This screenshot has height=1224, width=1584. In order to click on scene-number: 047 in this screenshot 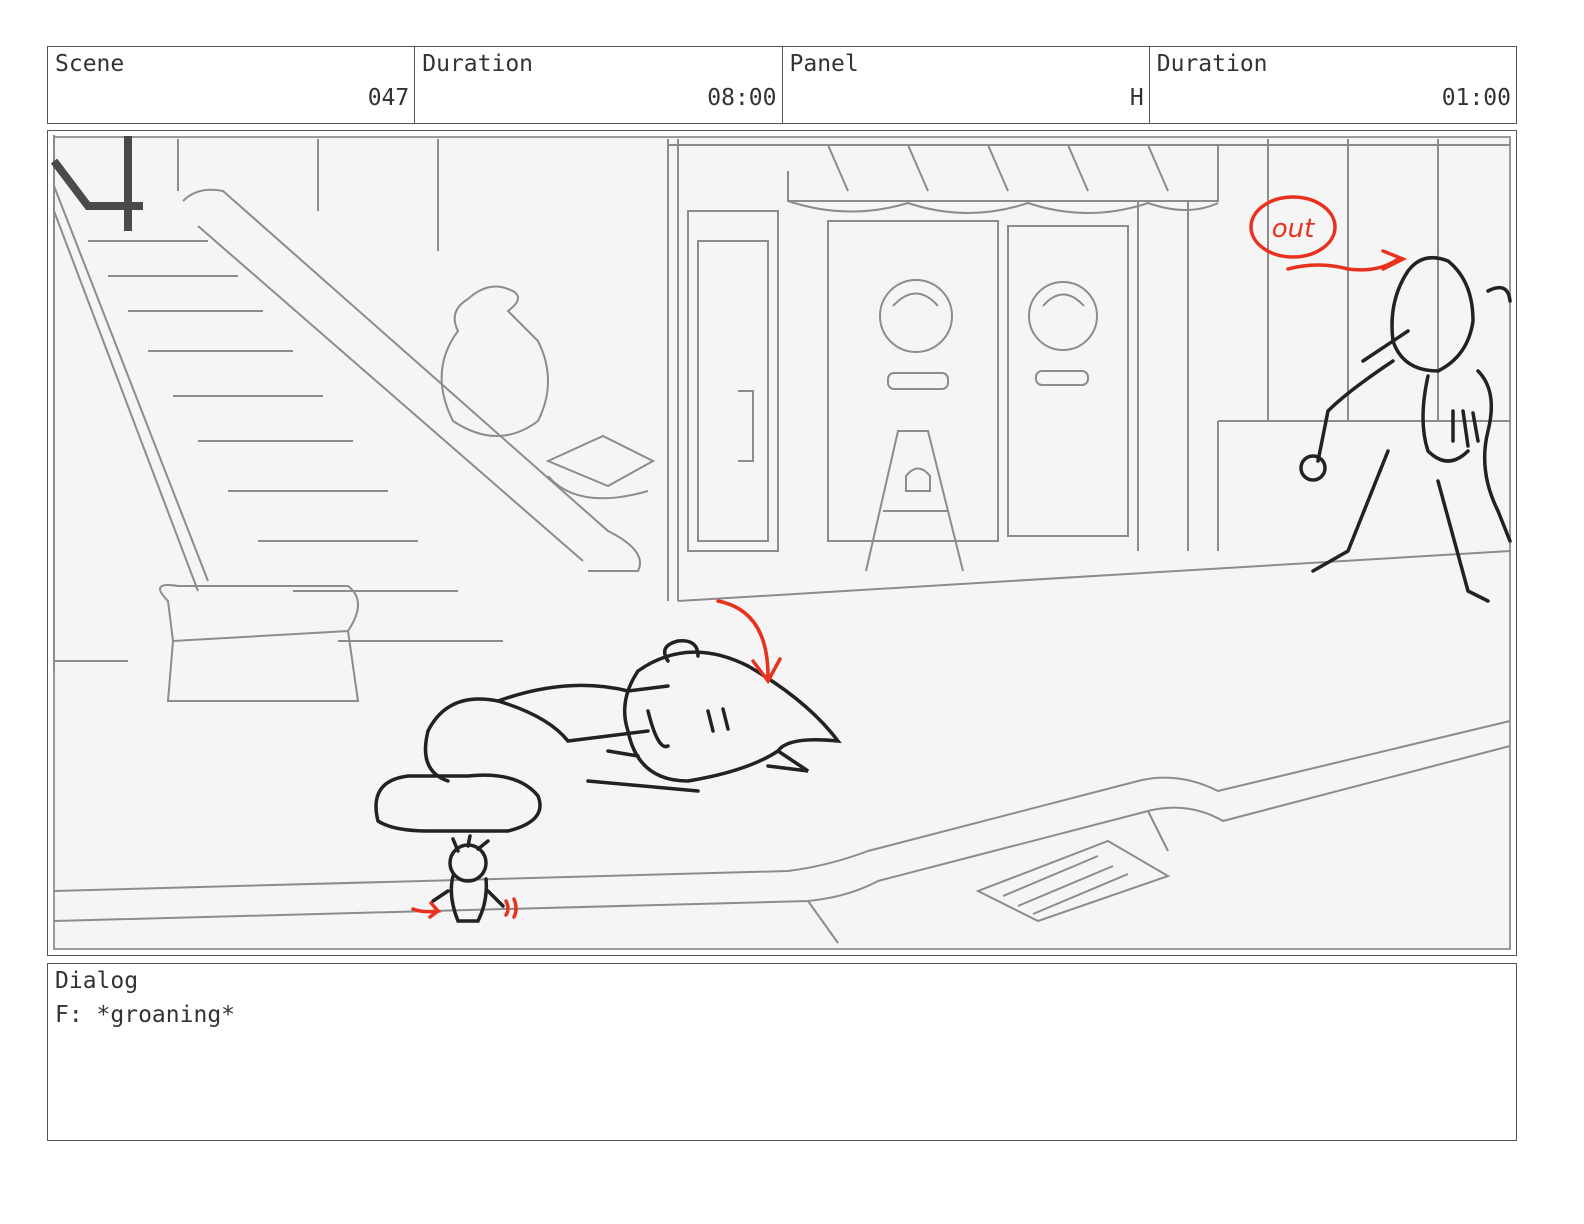, I will do `click(388, 98)`.